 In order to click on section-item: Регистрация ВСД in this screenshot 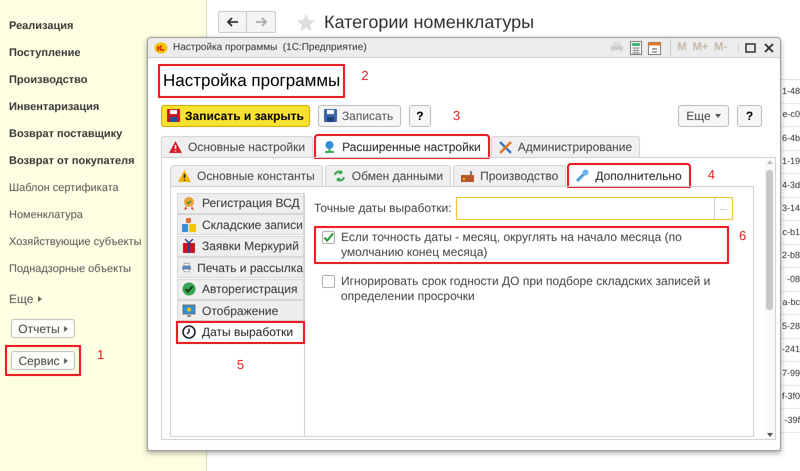, I will do `click(240, 203)`.